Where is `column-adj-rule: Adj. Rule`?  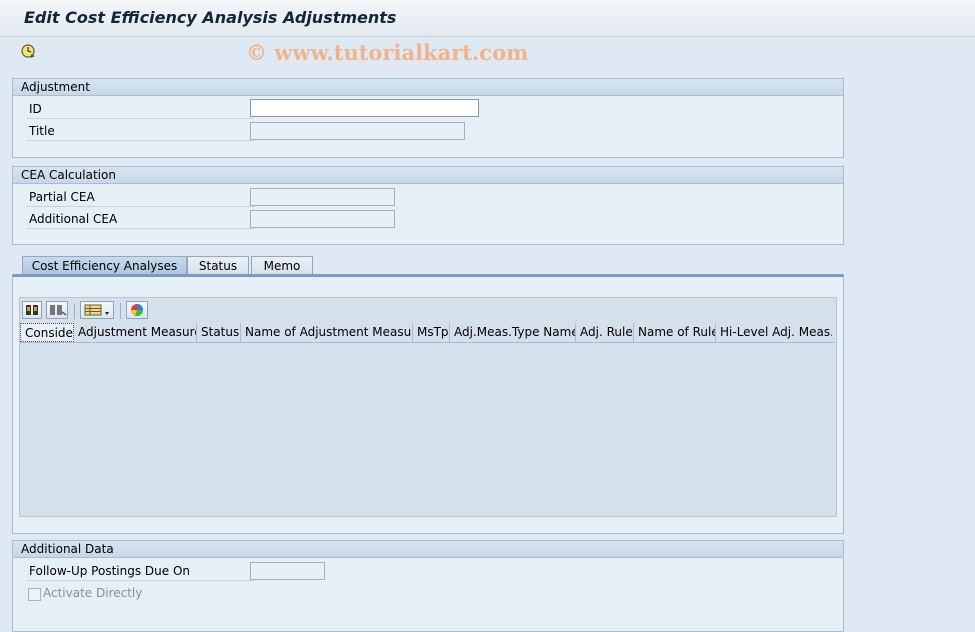
column-adj-rule: Adj. Rule is located at coordinates (605, 332).